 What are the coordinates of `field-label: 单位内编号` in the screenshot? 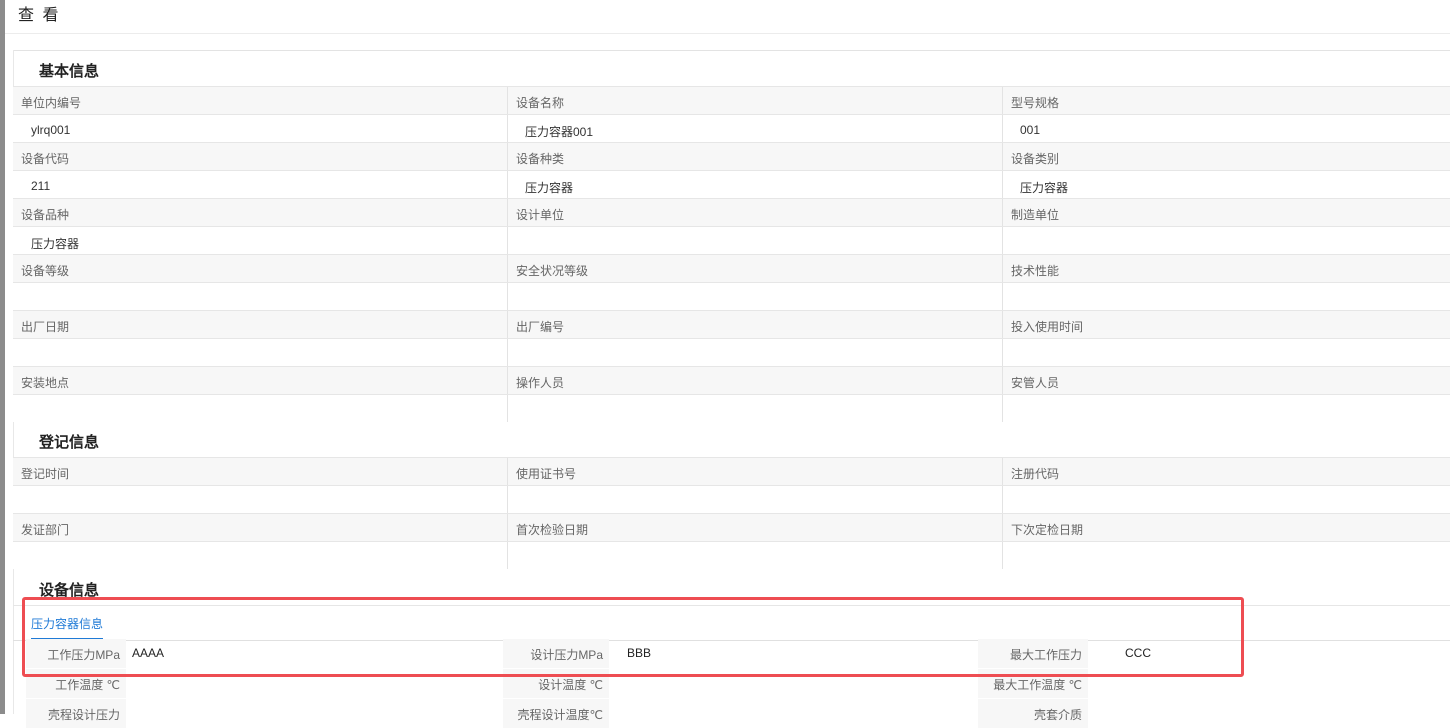 It's located at (51, 103).